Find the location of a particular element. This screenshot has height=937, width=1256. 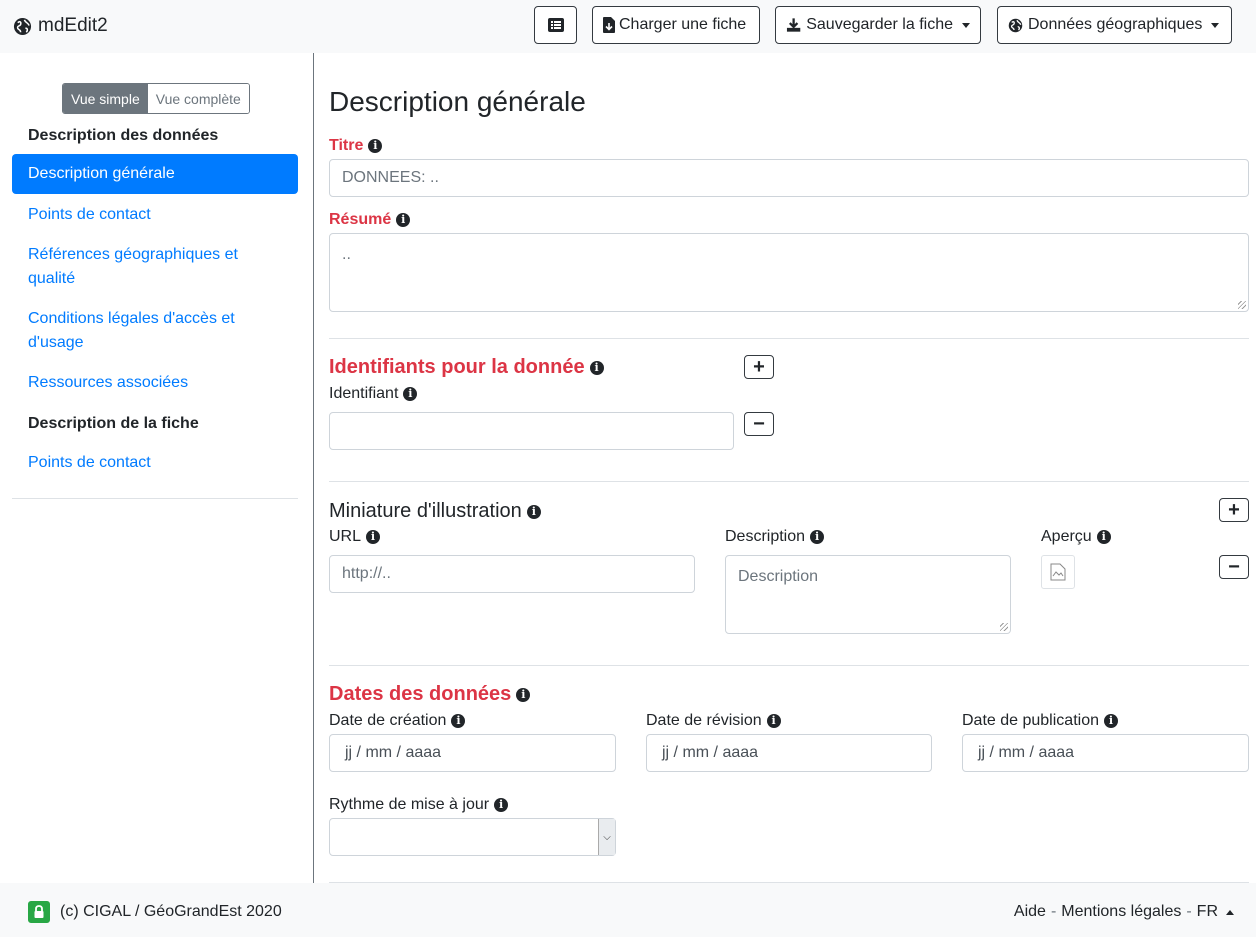

sidebar-item-label: Description générale is located at coordinates (101, 173).